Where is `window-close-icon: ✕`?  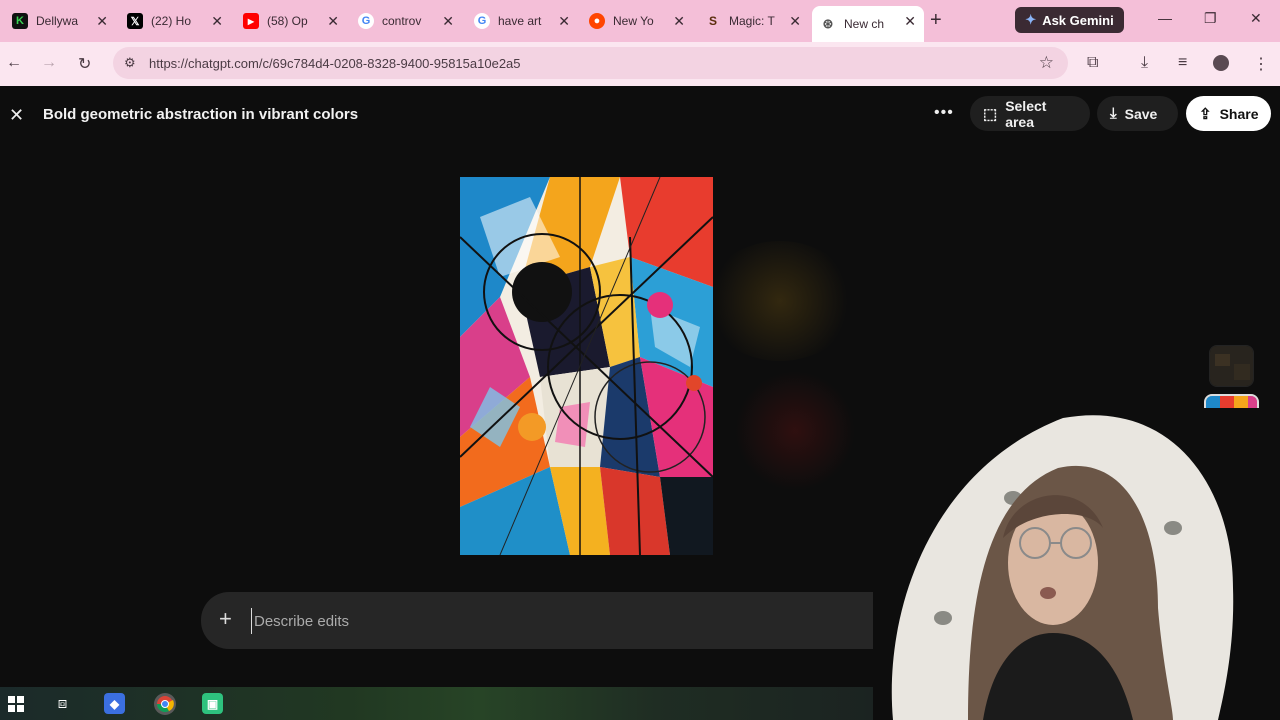 window-close-icon: ✕ is located at coordinates (1256, 18).